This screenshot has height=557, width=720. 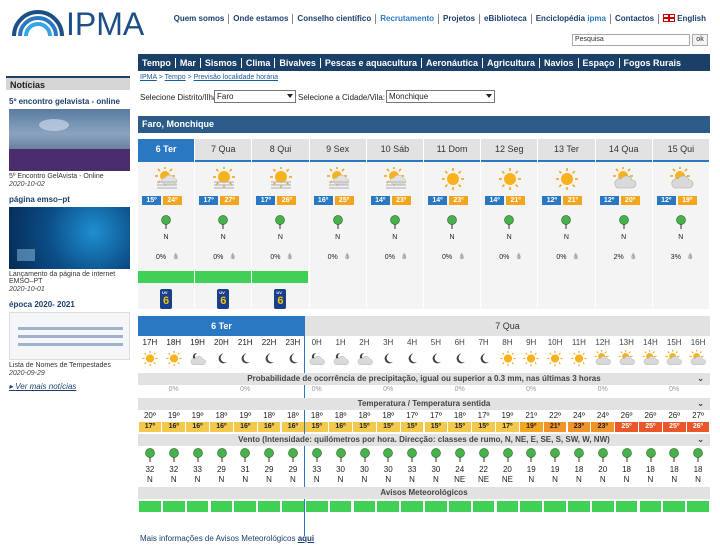 What do you see at coordinates (340, 427) in the screenshot?
I see `feels-like: 16º` at bounding box center [340, 427].